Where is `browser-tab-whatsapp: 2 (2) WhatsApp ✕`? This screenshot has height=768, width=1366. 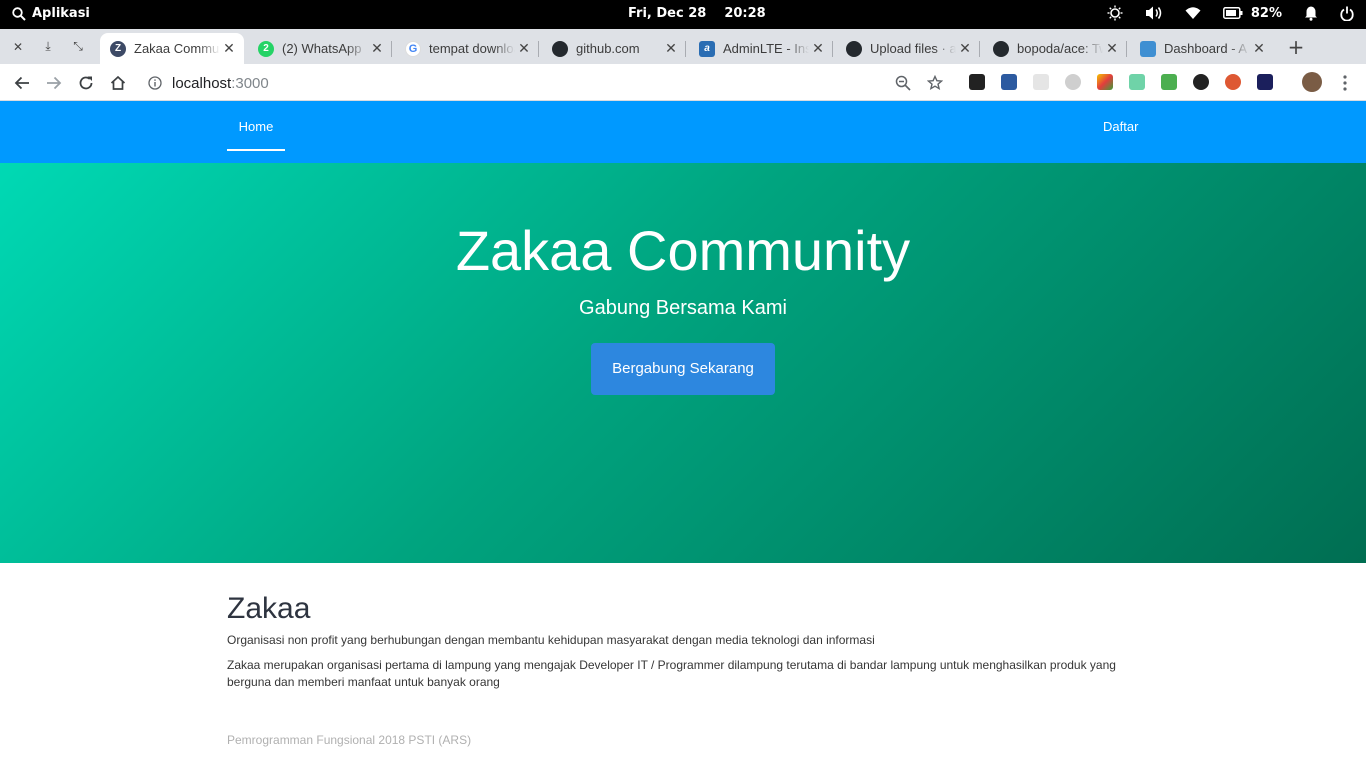 browser-tab-whatsapp: 2 (2) WhatsApp ✕ is located at coordinates (320, 48).